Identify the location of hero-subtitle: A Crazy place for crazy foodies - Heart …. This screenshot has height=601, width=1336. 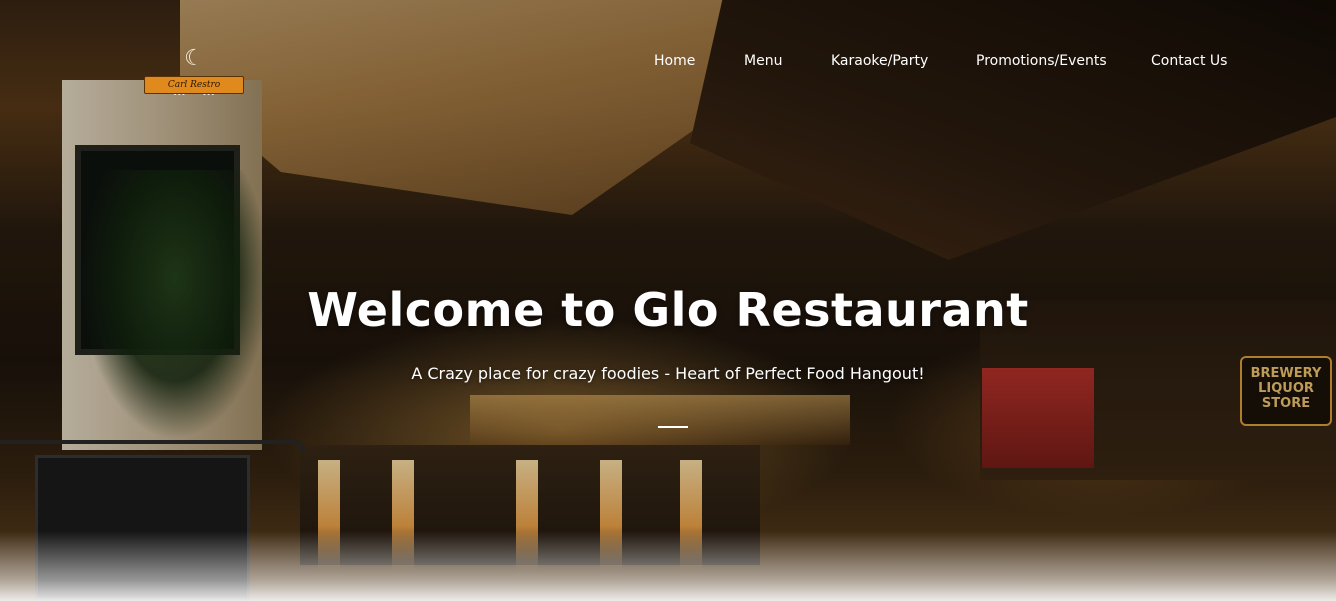
(668, 373).